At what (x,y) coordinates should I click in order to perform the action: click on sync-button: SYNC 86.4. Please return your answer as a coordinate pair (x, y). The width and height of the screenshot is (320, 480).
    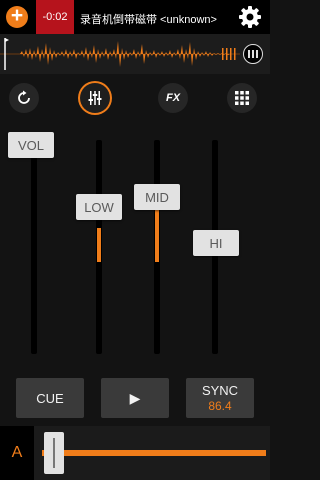
    Looking at the image, I should click on (220, 398).